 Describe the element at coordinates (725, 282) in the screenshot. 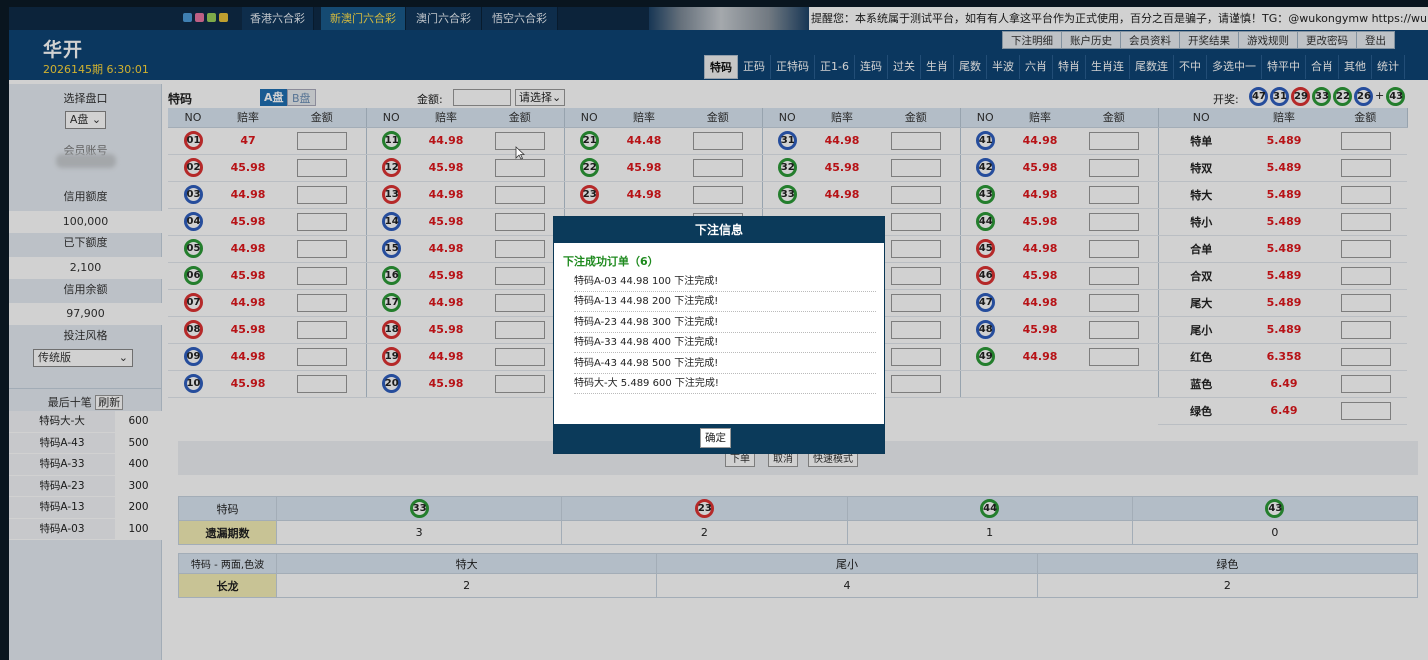

I see `bet-result-line: 特码A-03 44.98 100 下注完成!` at that location.